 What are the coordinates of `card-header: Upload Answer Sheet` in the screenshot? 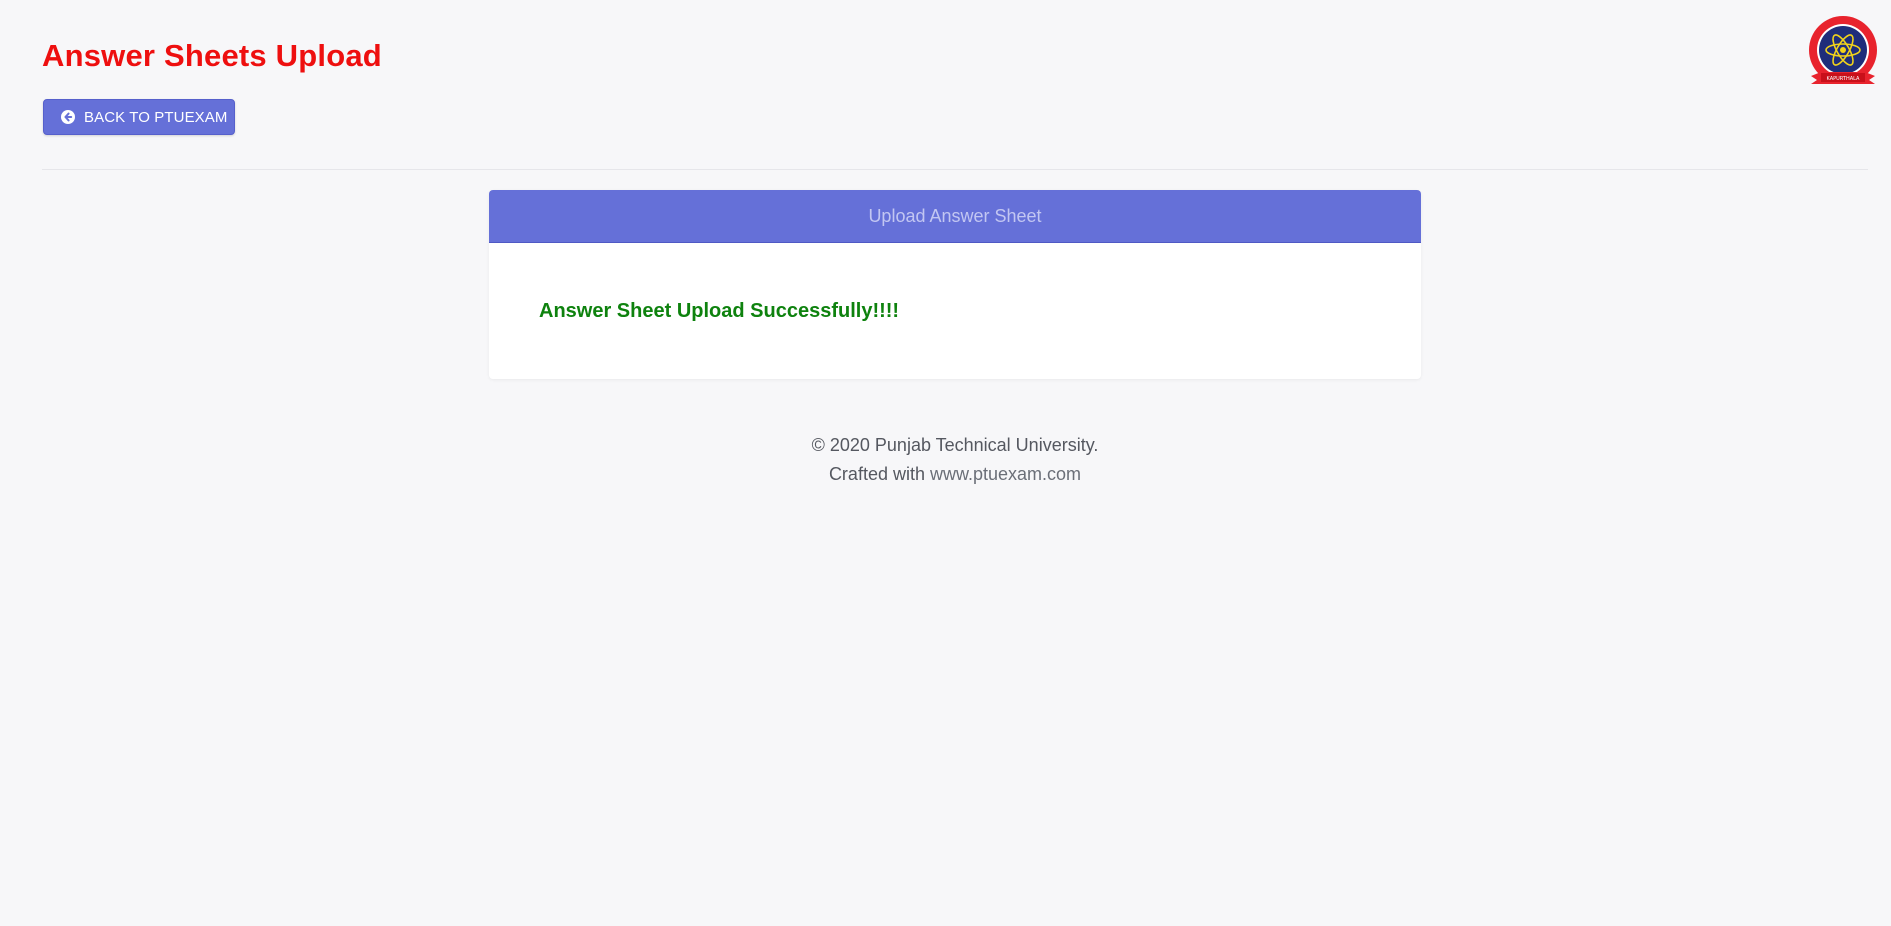 It's located at (955, 216).